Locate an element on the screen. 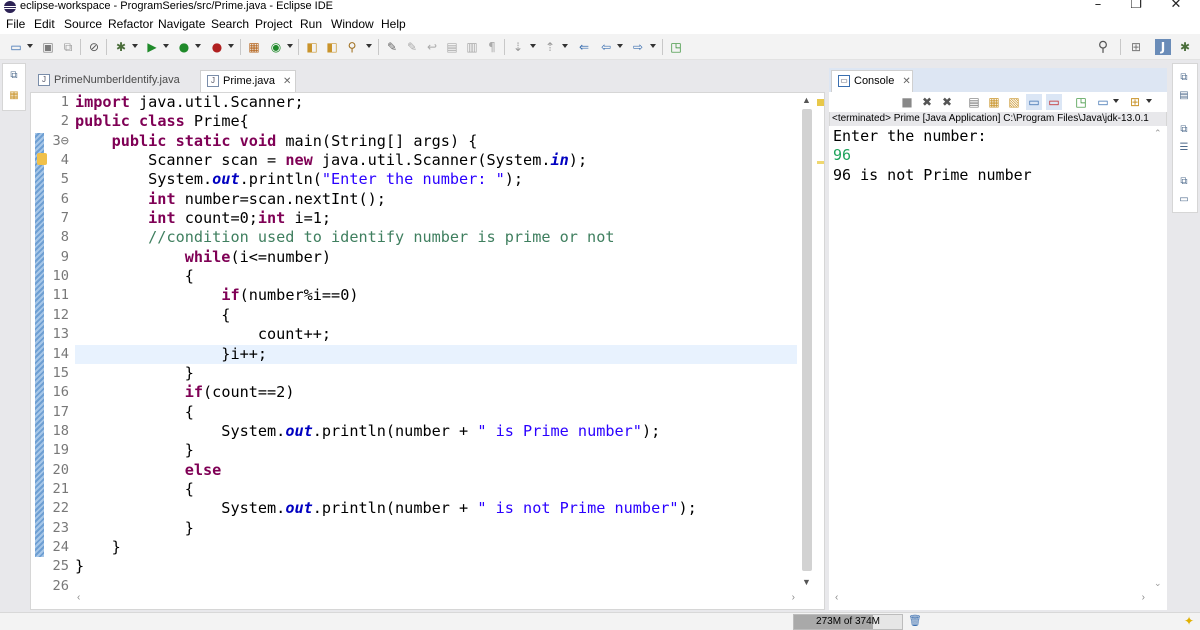 This screenshot has width=1200, height=630. right-trim-stack: ⧉ ▤ ⧉ ☰ ⧉ ▭ is located at coordinates (1185, 138).